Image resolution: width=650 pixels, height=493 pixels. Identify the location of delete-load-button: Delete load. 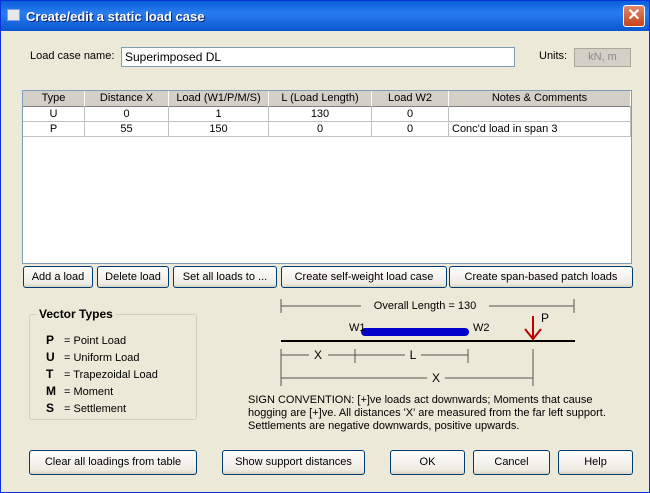
(133, 277).